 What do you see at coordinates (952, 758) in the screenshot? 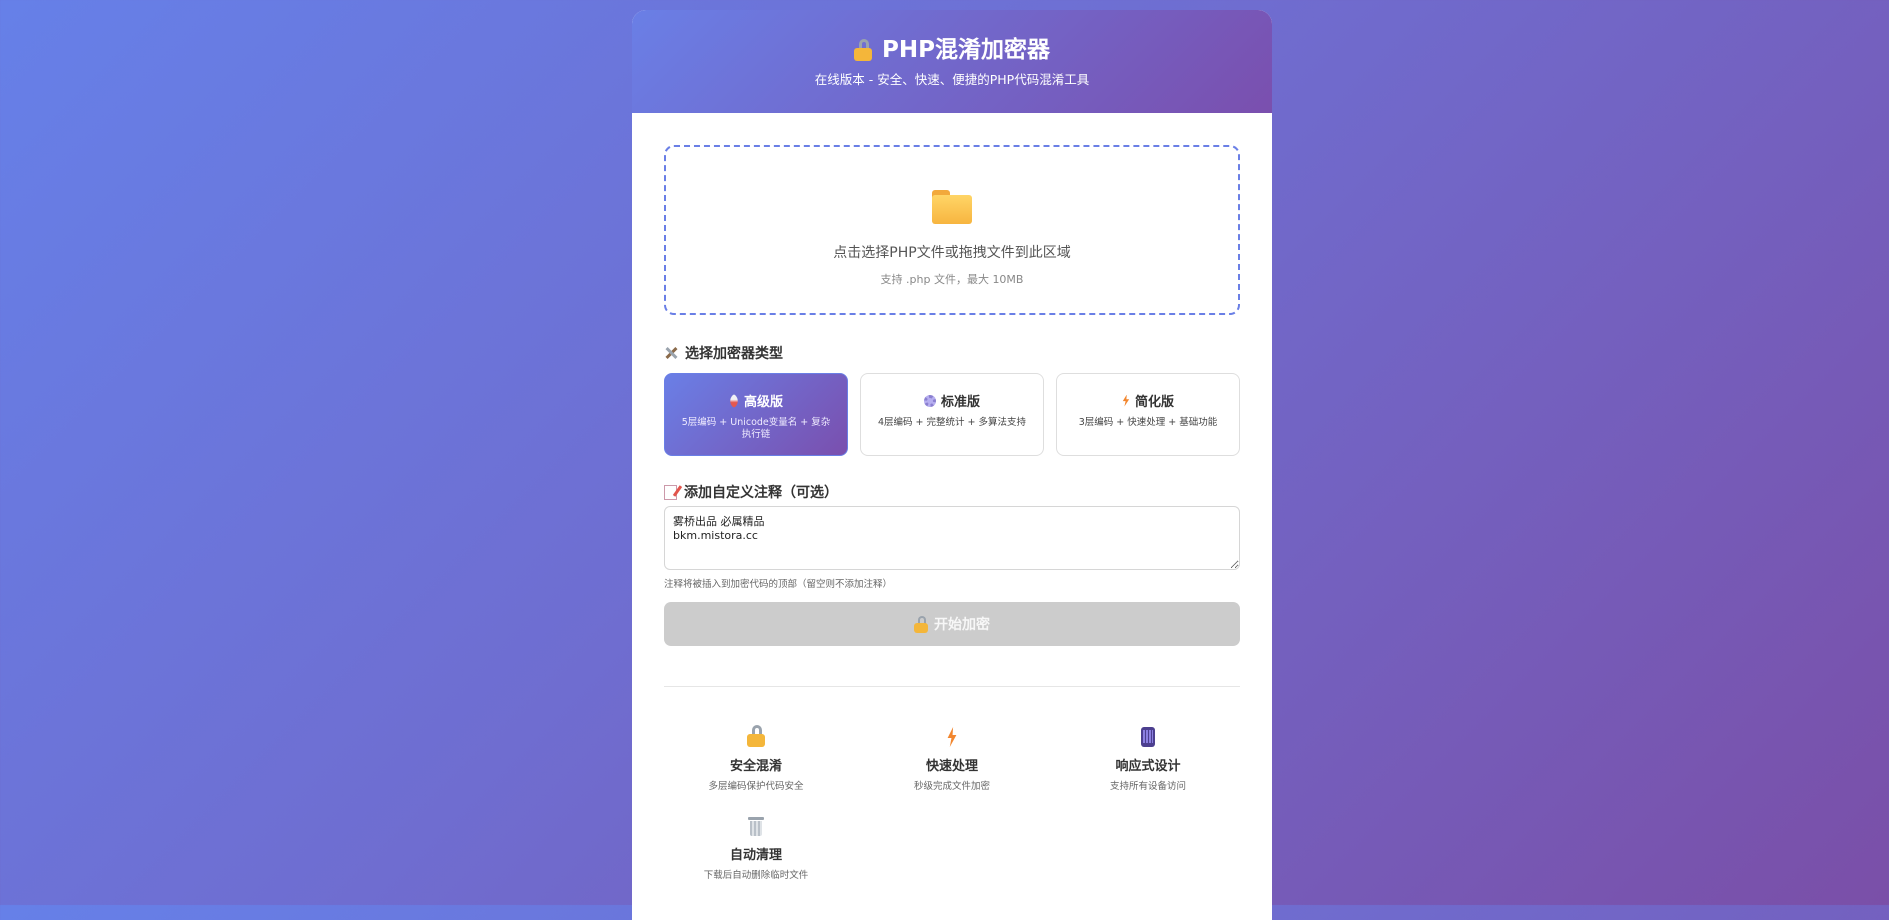
I see `feature-item: 快速处理 秒级完成文件加密` at bounding box center [952, 758].